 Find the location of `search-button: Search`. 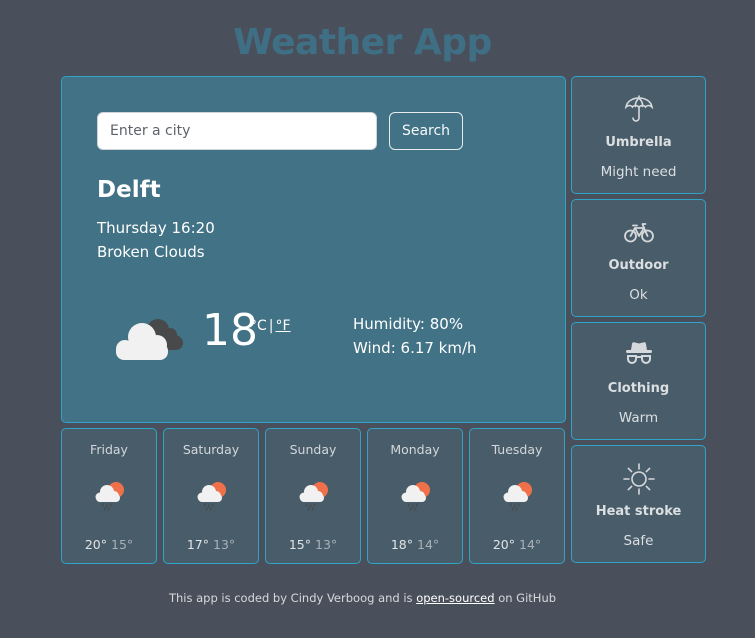

search-button: Search is located at coordinates (426, 131).